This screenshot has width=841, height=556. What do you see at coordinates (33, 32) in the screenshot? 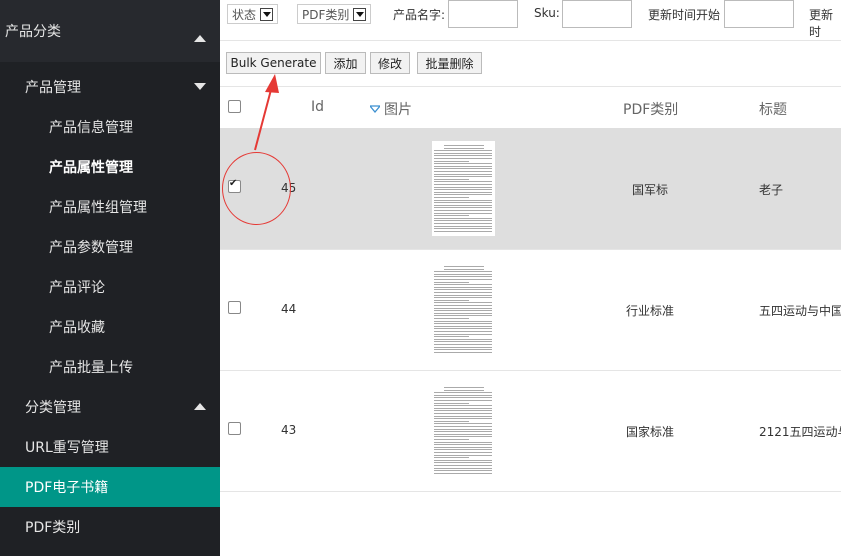
I see `sidebar-item-label: 产品分类` at bounding box center [33, 32].